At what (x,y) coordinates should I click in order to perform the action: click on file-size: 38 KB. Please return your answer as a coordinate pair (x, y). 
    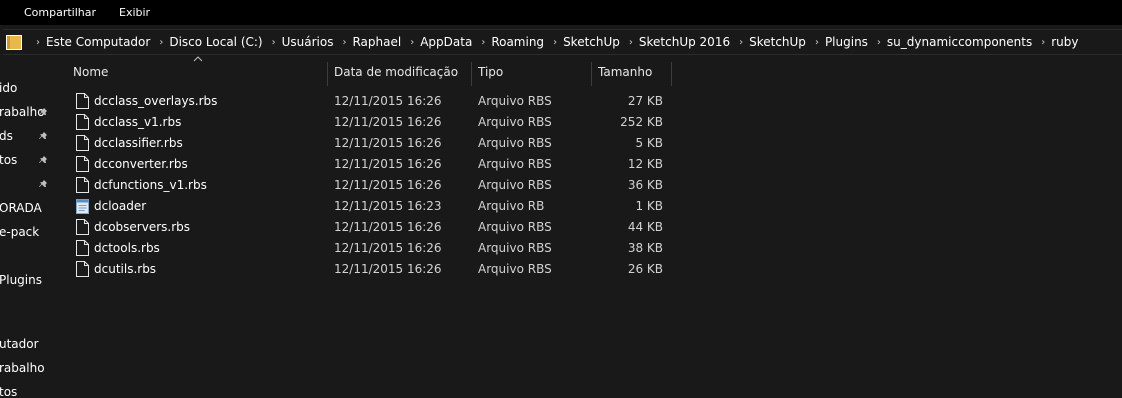
    Looking at the image, I should click on (645, 248).